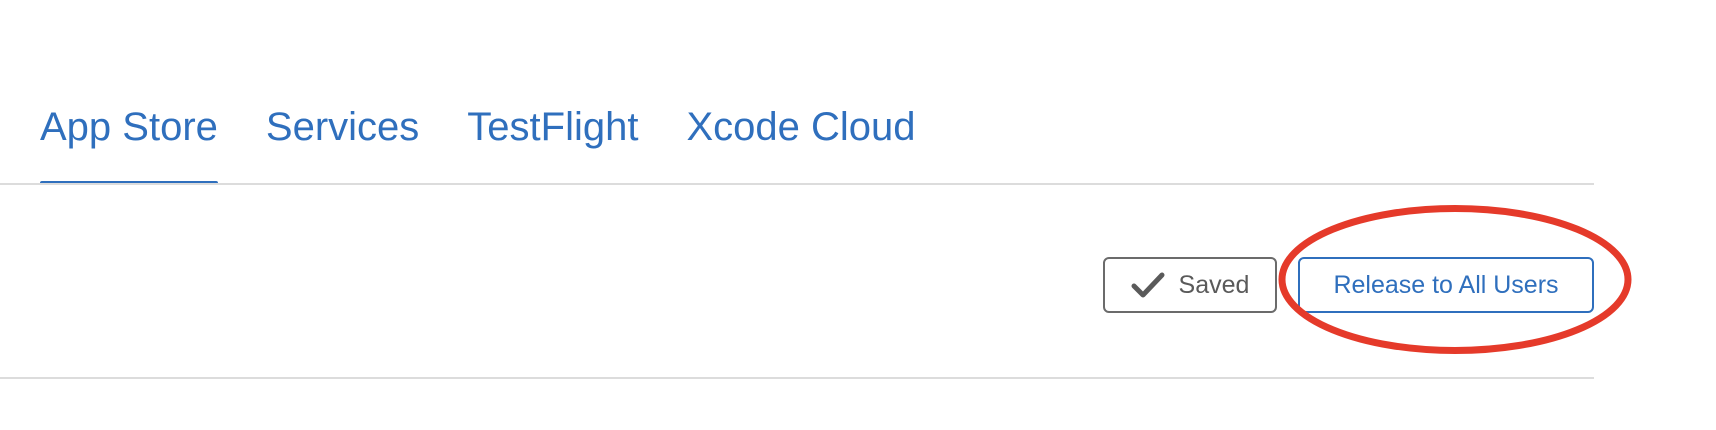  I want to click on tab-app-store: App Store, so click(129, 144).